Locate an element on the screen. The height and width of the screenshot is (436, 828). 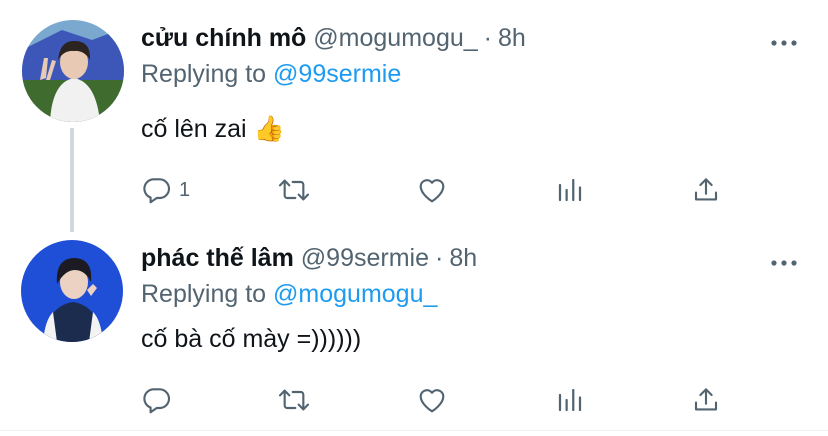
tweet-text: cố lên zai 👍 is located at coordinates (213, 129).